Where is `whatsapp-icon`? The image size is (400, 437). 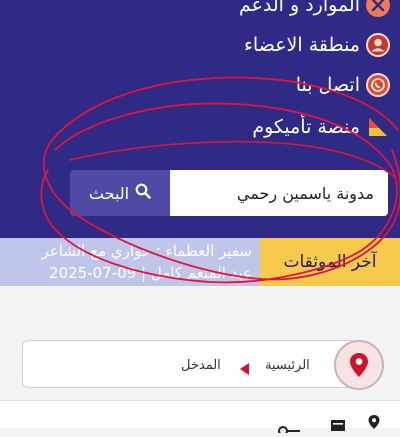
whatsapp-icon is located at coordinates (378, 85).